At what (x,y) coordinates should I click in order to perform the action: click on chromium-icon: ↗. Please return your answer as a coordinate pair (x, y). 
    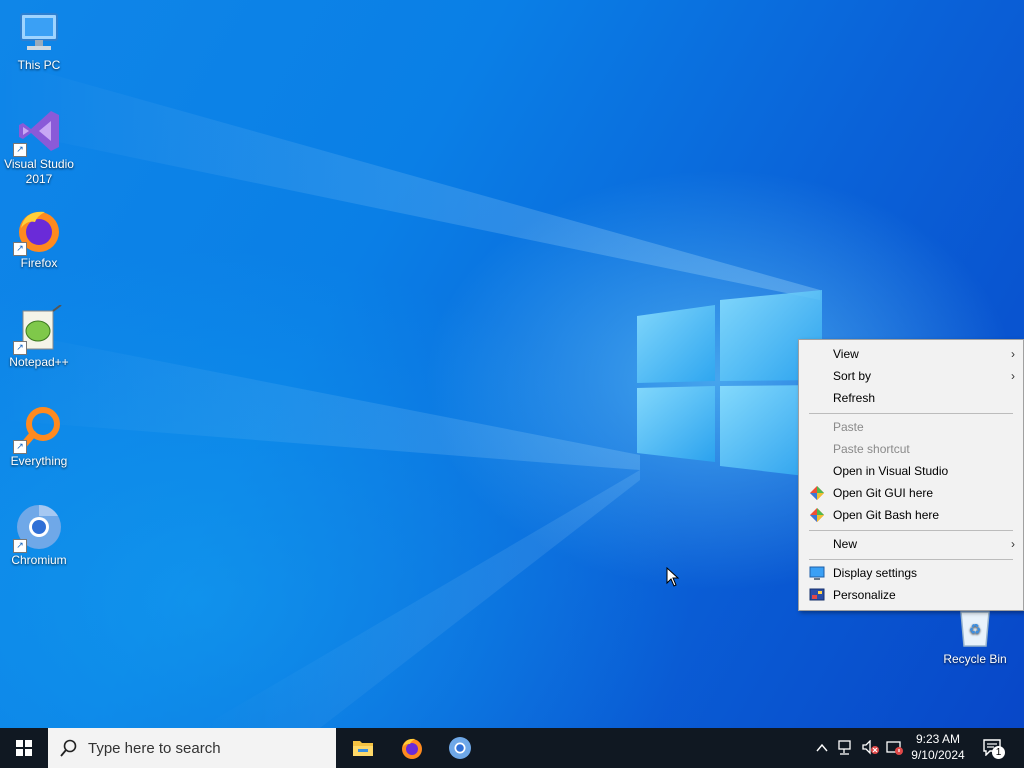
    Looking at the image, I should click on (38, 528).